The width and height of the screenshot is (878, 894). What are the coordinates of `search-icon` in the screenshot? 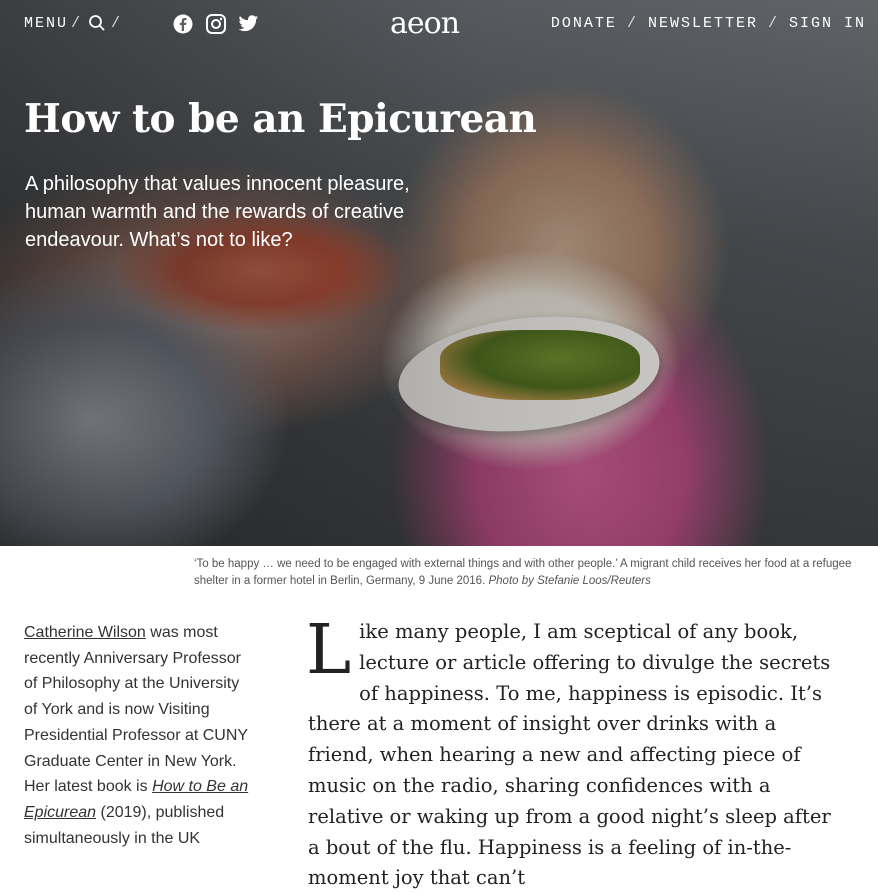 It's located at (97, 23).